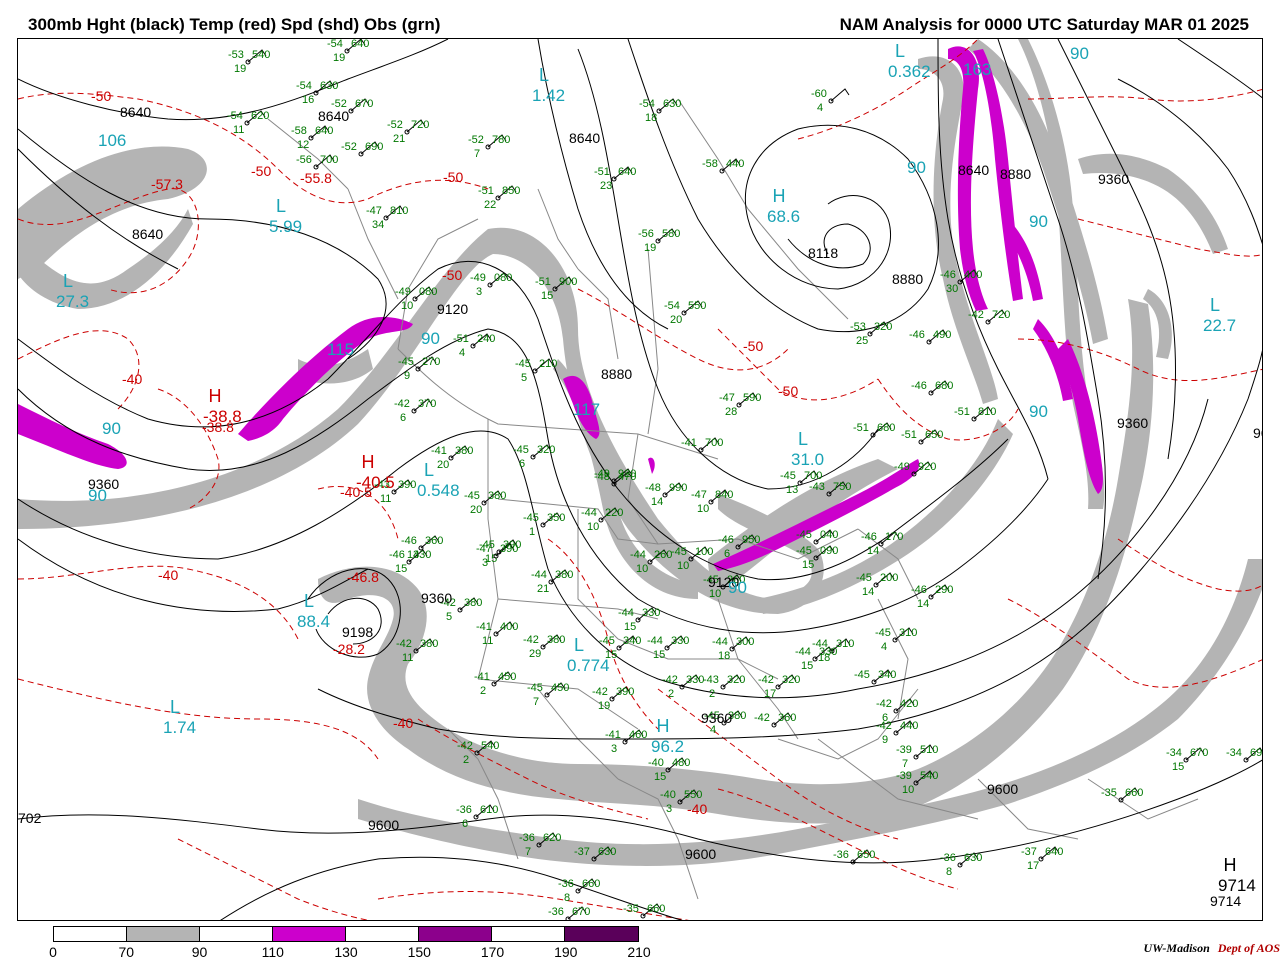 This screenshot has height=960, width=1280. I want to click on station-plot: -46 680, so click(932, 388).